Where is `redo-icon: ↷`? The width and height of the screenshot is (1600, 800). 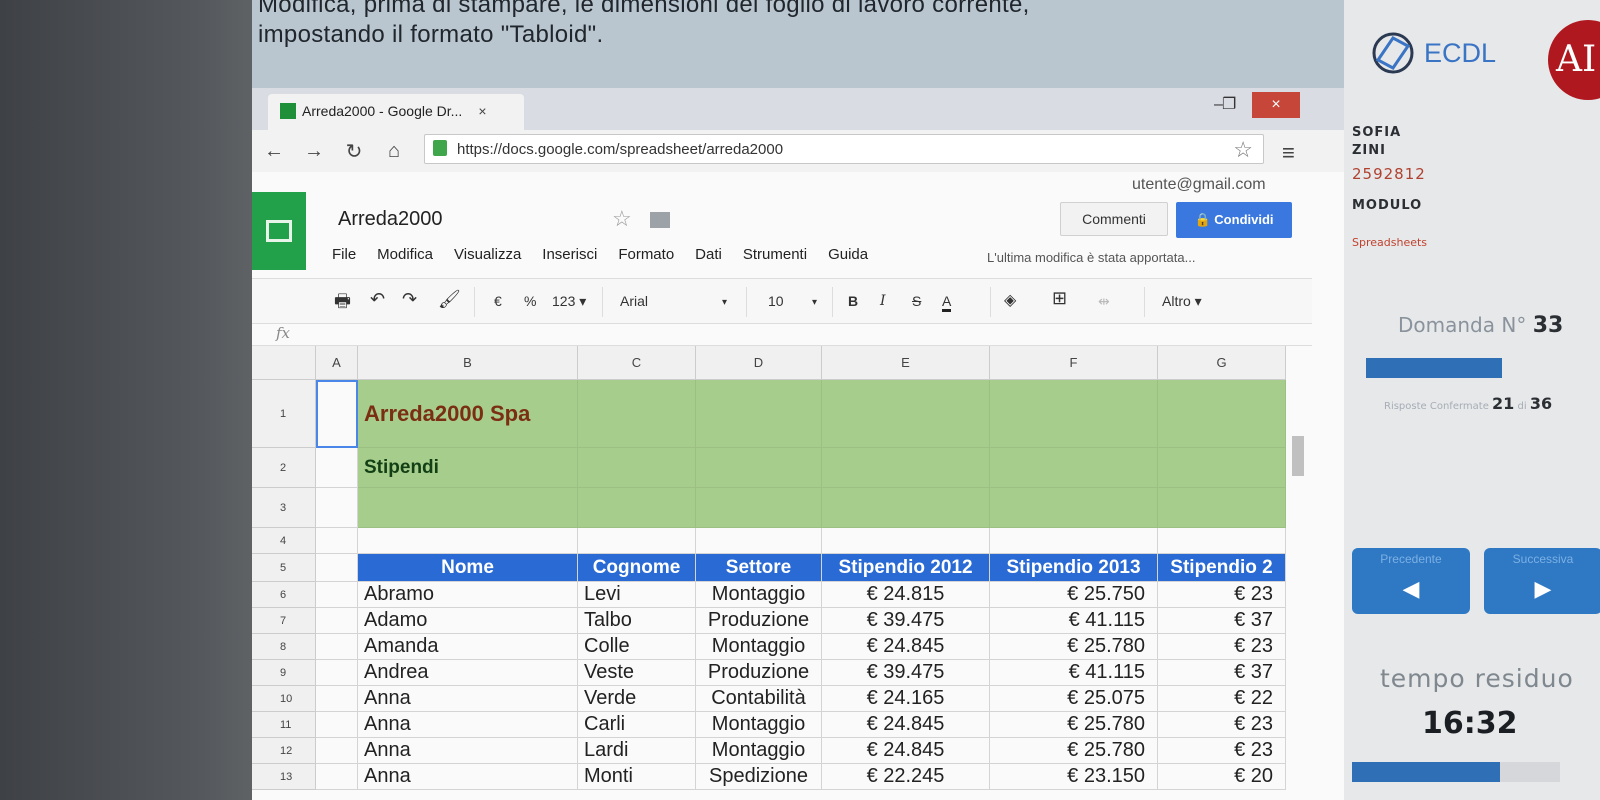
redo-icon: ↷ is located at coordinates (409, 299).